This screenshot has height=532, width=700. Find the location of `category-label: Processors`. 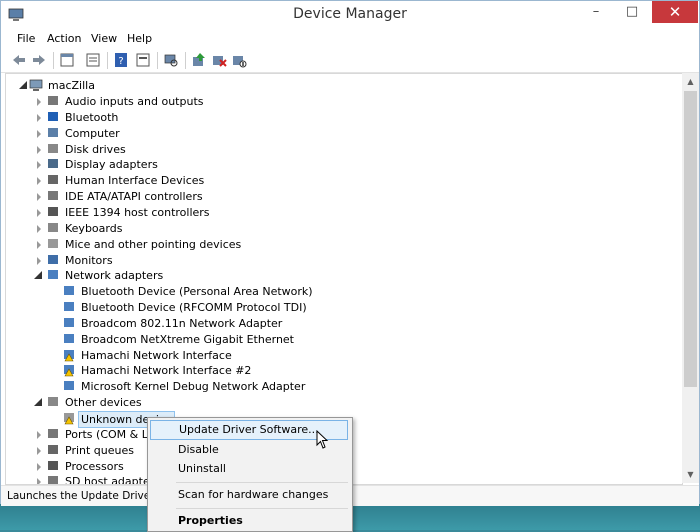

category-label: Processors is located at coordinates (94, 466).